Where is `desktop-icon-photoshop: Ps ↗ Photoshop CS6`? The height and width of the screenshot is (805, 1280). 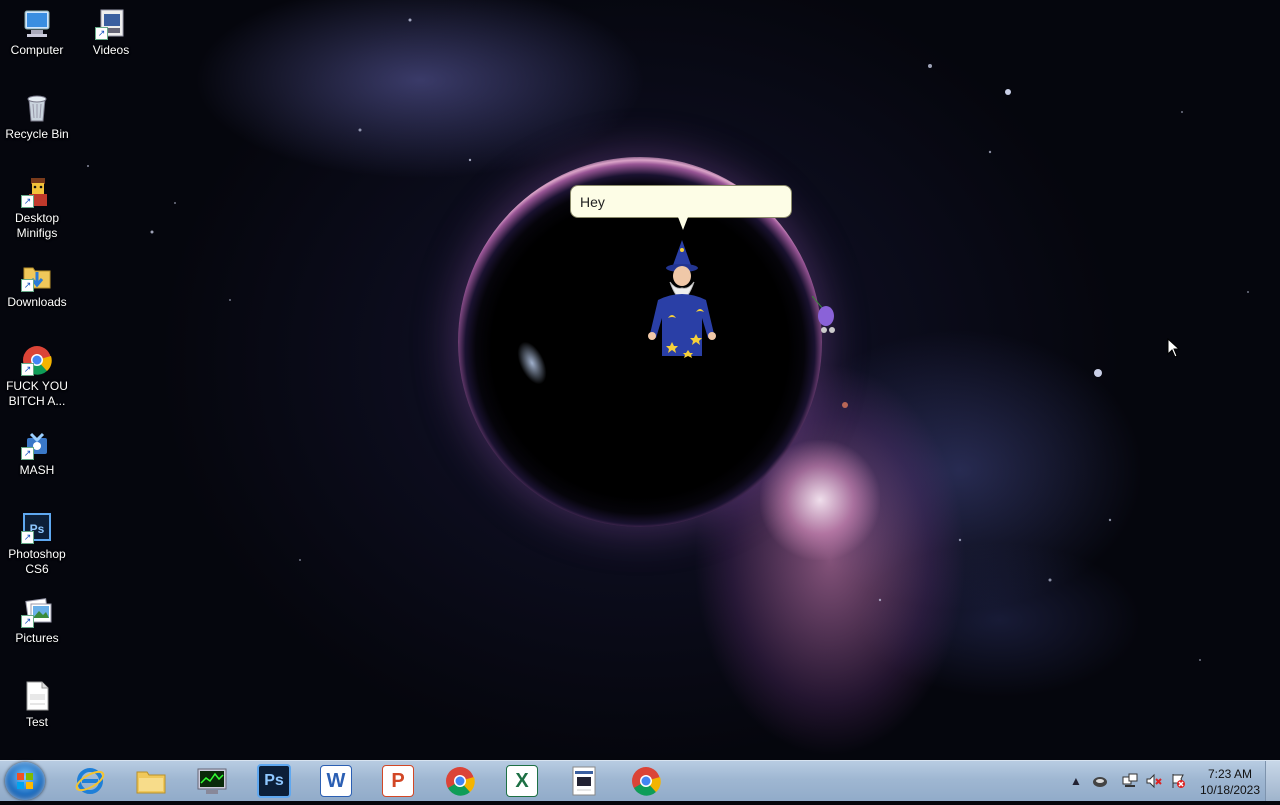 desktop-icon-photoshop: Ps ↗ Photoshop CS6 is located at coordinates (37, 544).